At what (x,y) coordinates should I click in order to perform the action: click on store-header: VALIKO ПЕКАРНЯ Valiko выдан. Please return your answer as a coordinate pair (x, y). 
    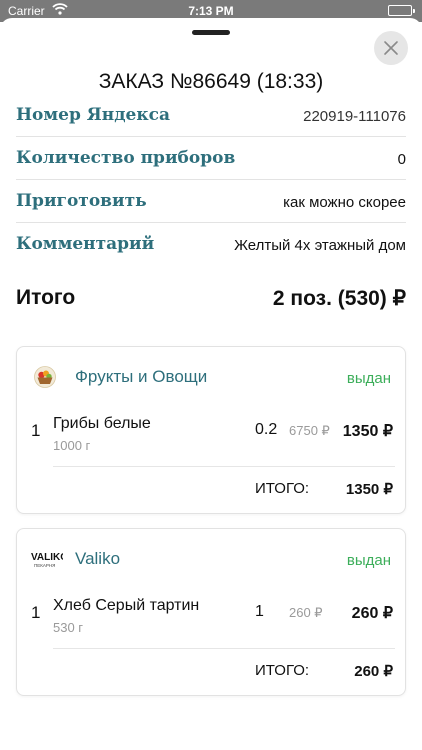
    Looking at the image, I should click on (211, 558).